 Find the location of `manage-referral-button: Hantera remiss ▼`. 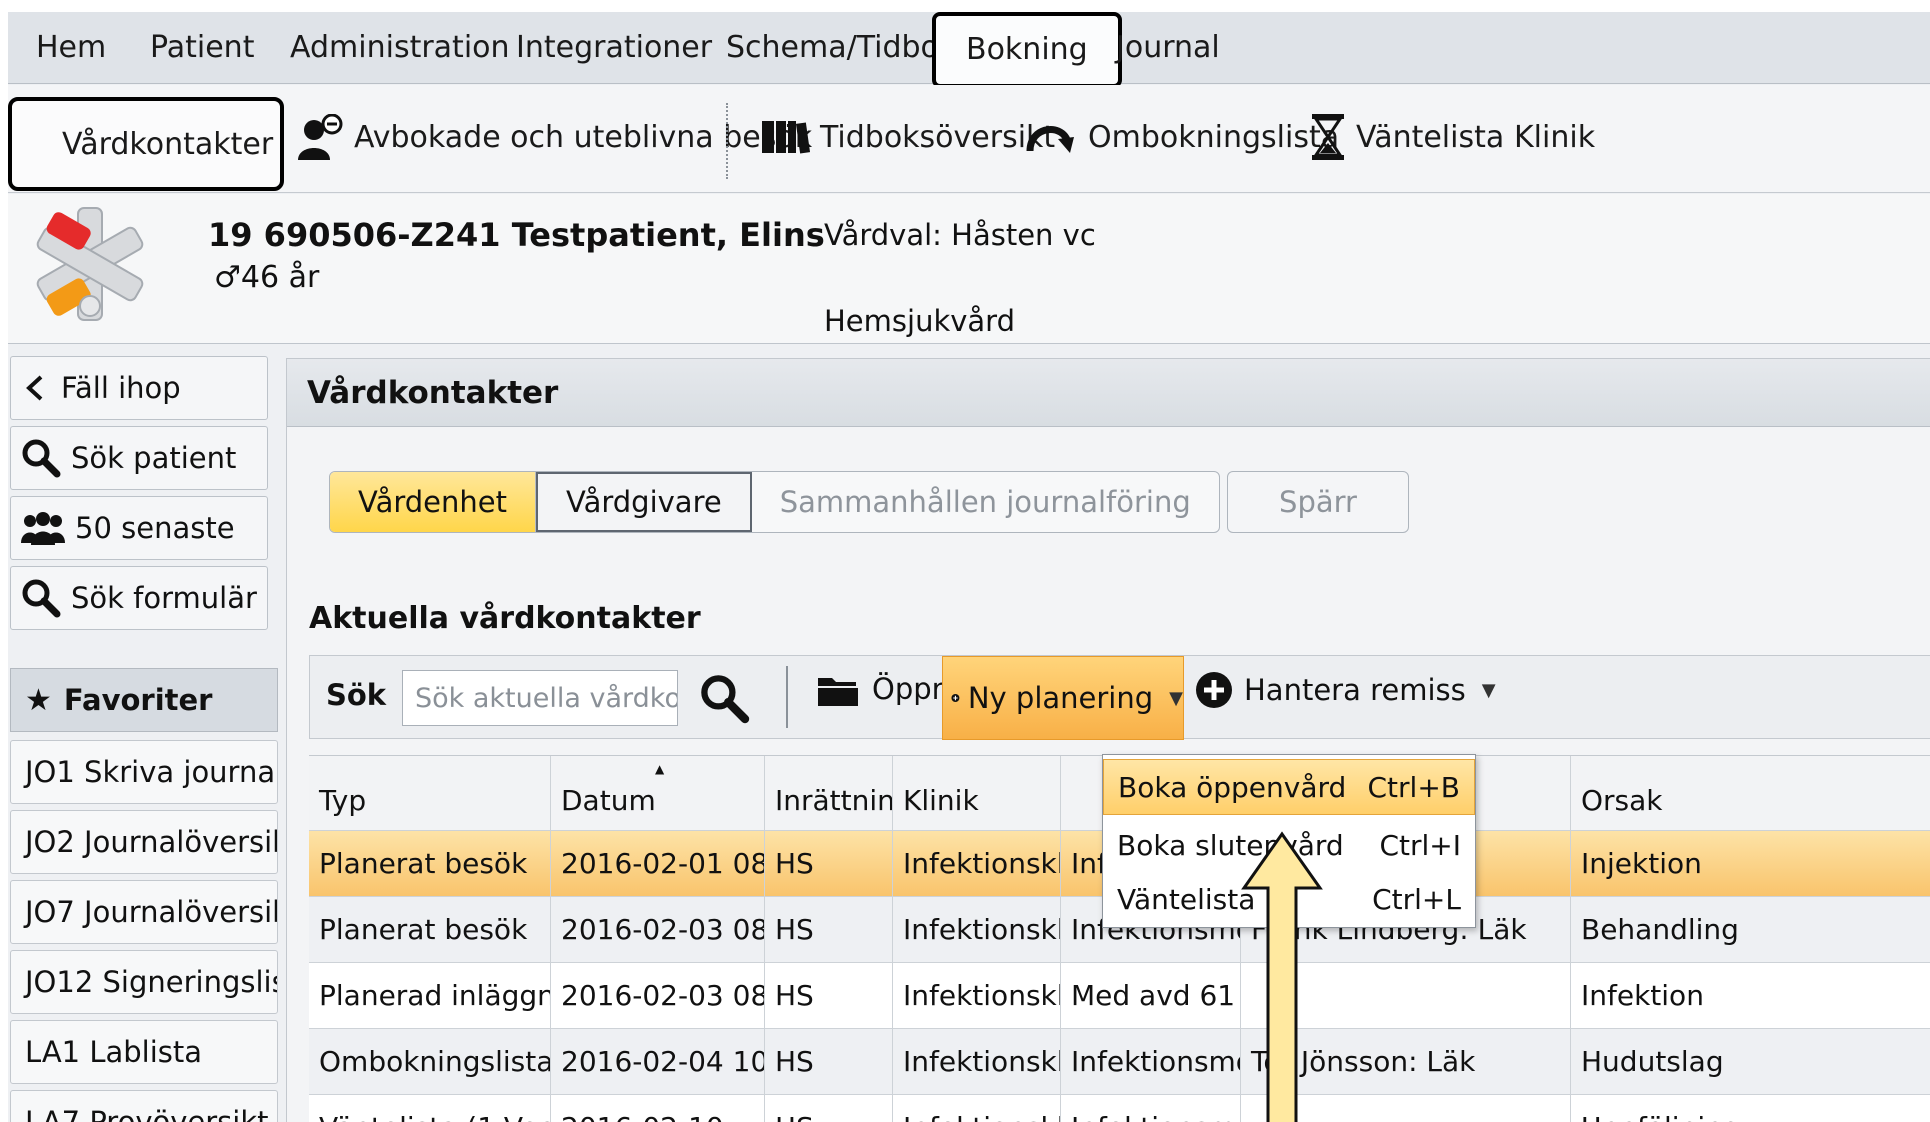

manage-referral-button: Hantera remiss ▼ is located at coordinates (1345, 690).